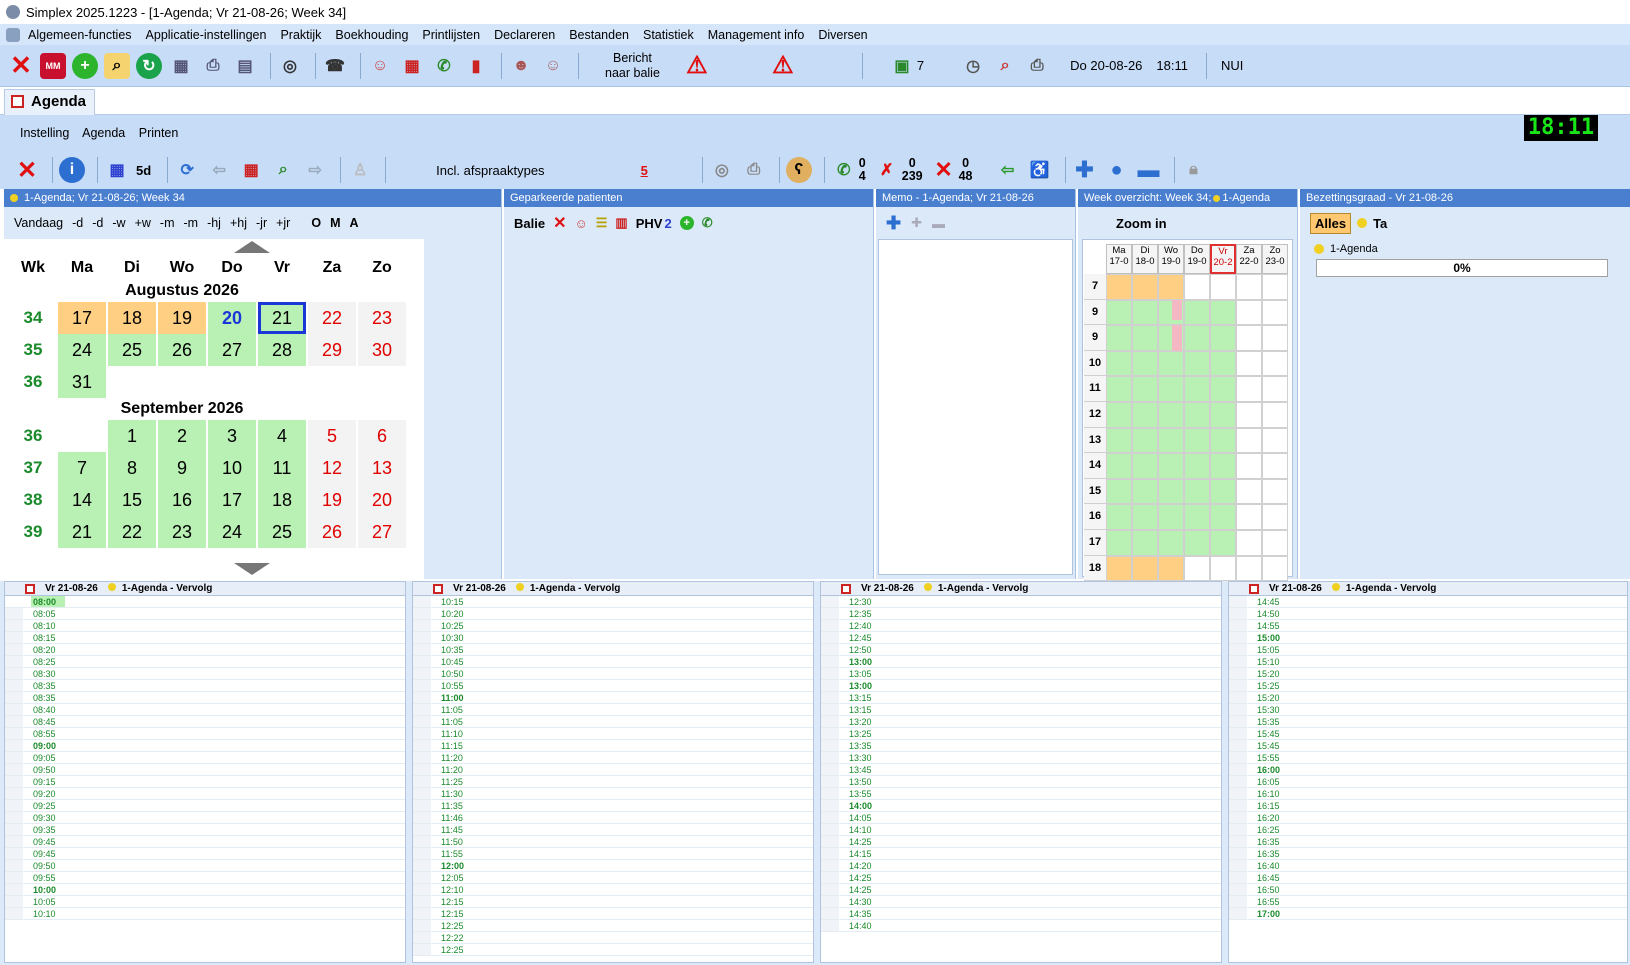 The height and width of the screenshot is (965, 1630). Describe the element at coordinates (53, 65) in the screenshot. I see `mm-icon: MM` at that location.